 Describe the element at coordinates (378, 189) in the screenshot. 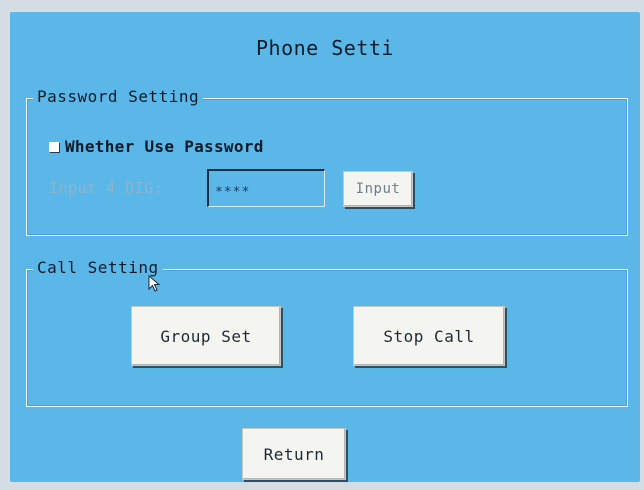

I see `input-button: Input` at that location.